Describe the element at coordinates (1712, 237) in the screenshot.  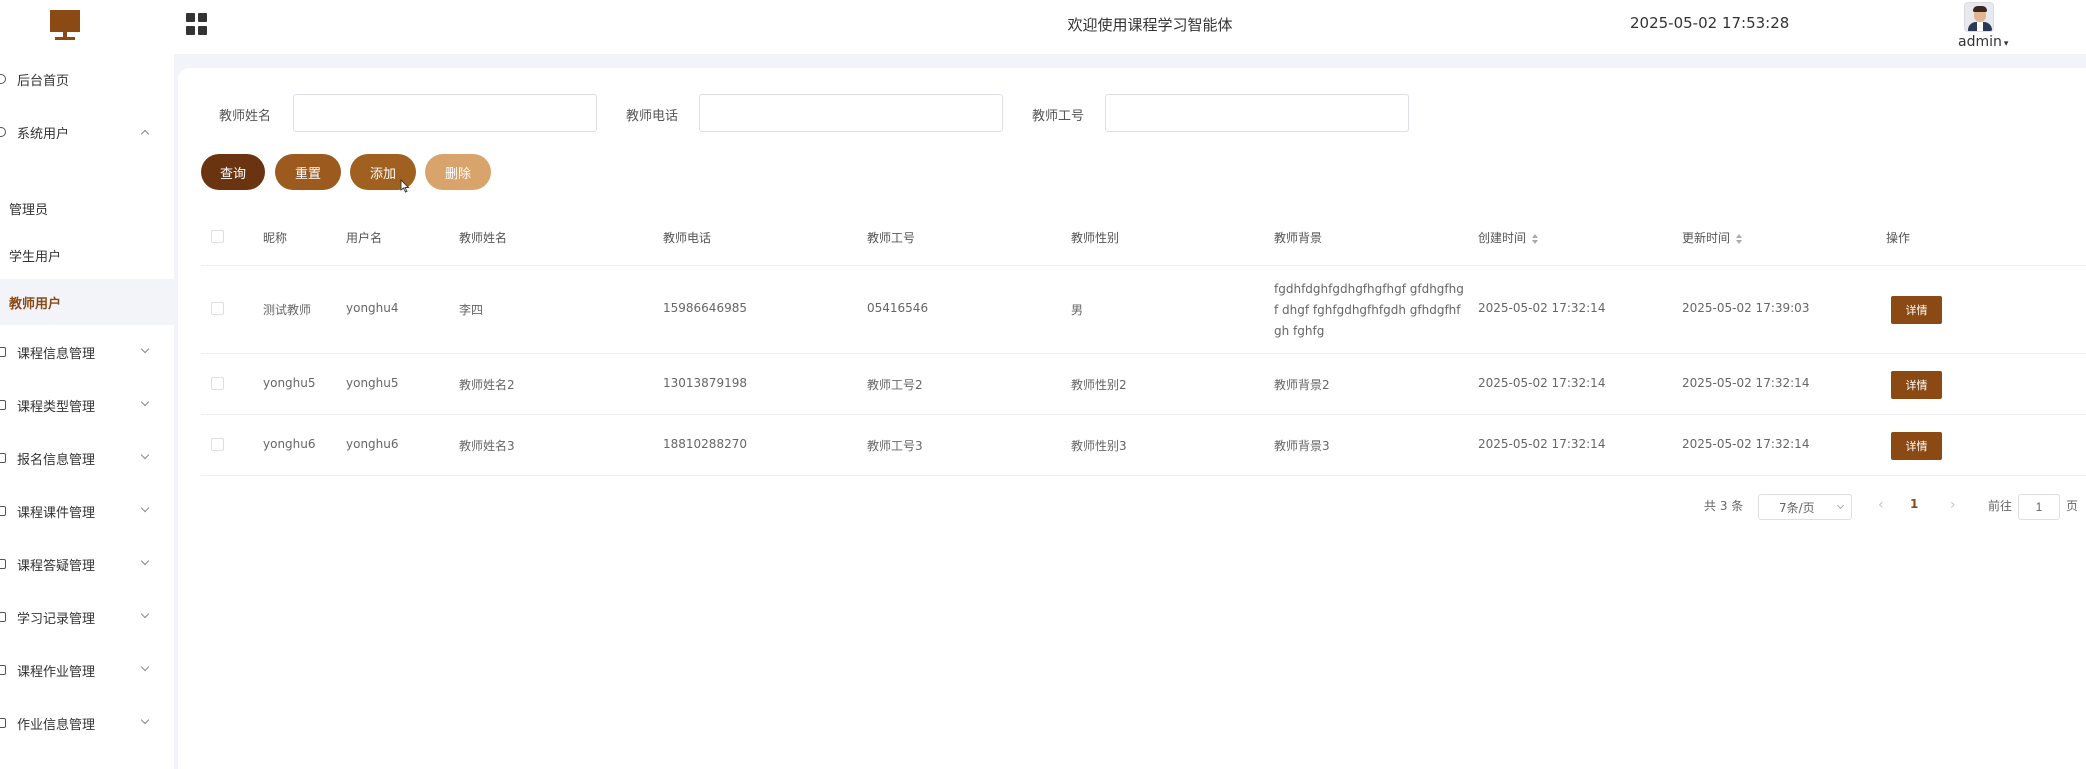
I see `updated-time-header: 更新时间` at that location.